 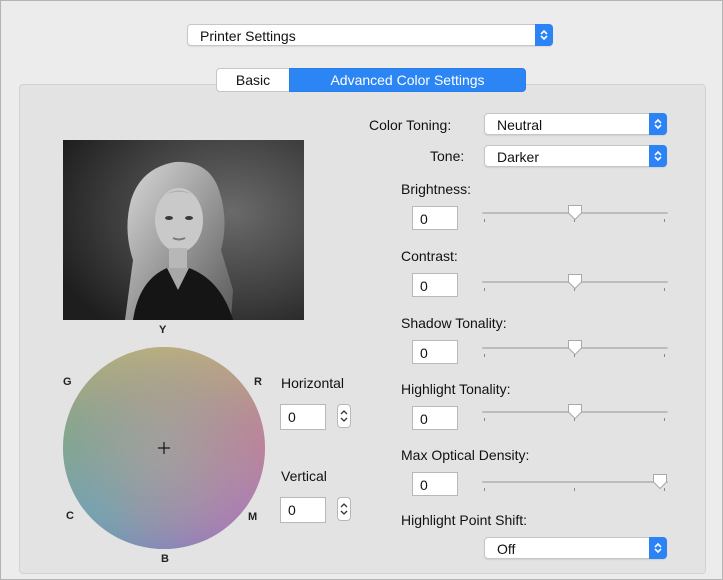 I want to click on slider-track, so click(x=575, y=482).